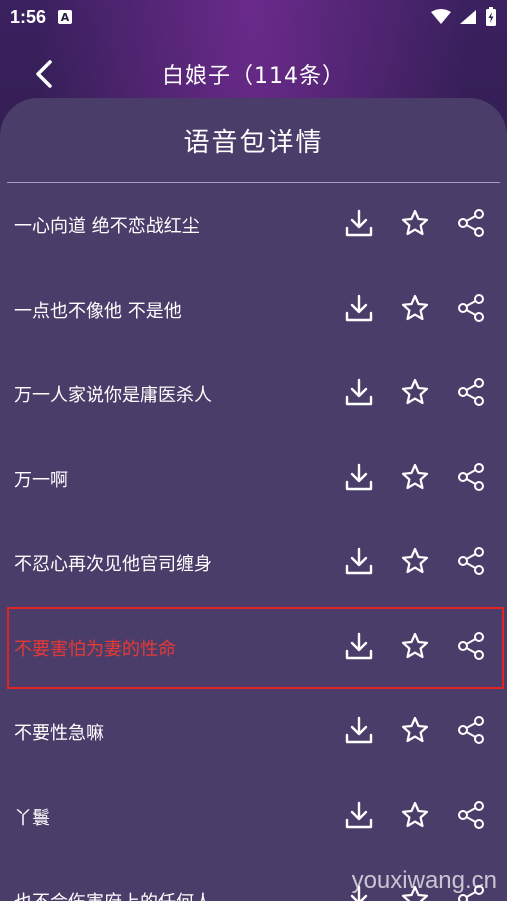  What do you see at coordinates (253, 142) in the screenshot?
I see `panel-title: 语音包详情` at bounding box center [253, 142].